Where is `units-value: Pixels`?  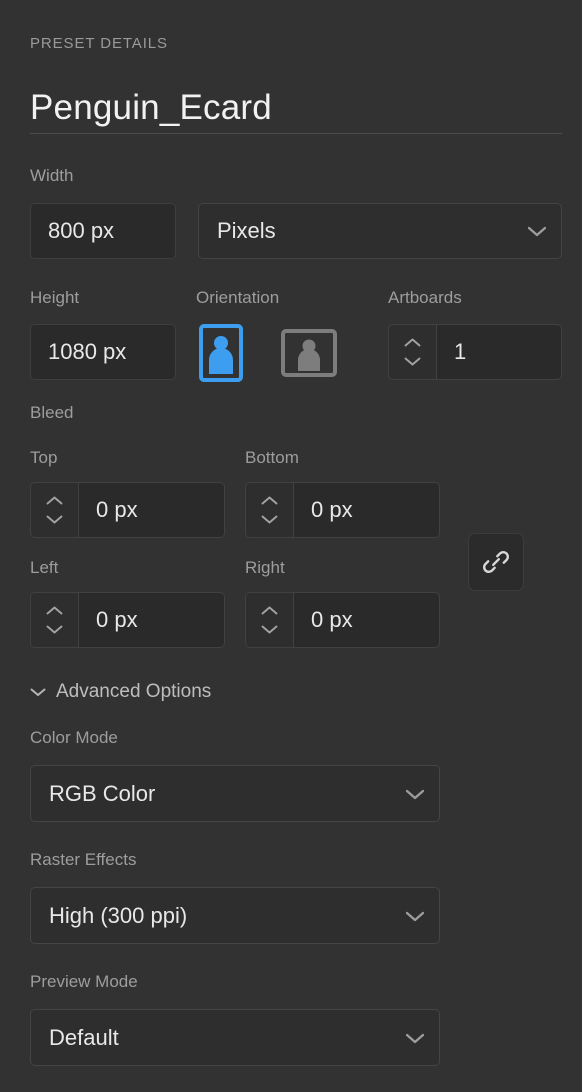
units-value: Pixels is located at coordinates (246, 230).